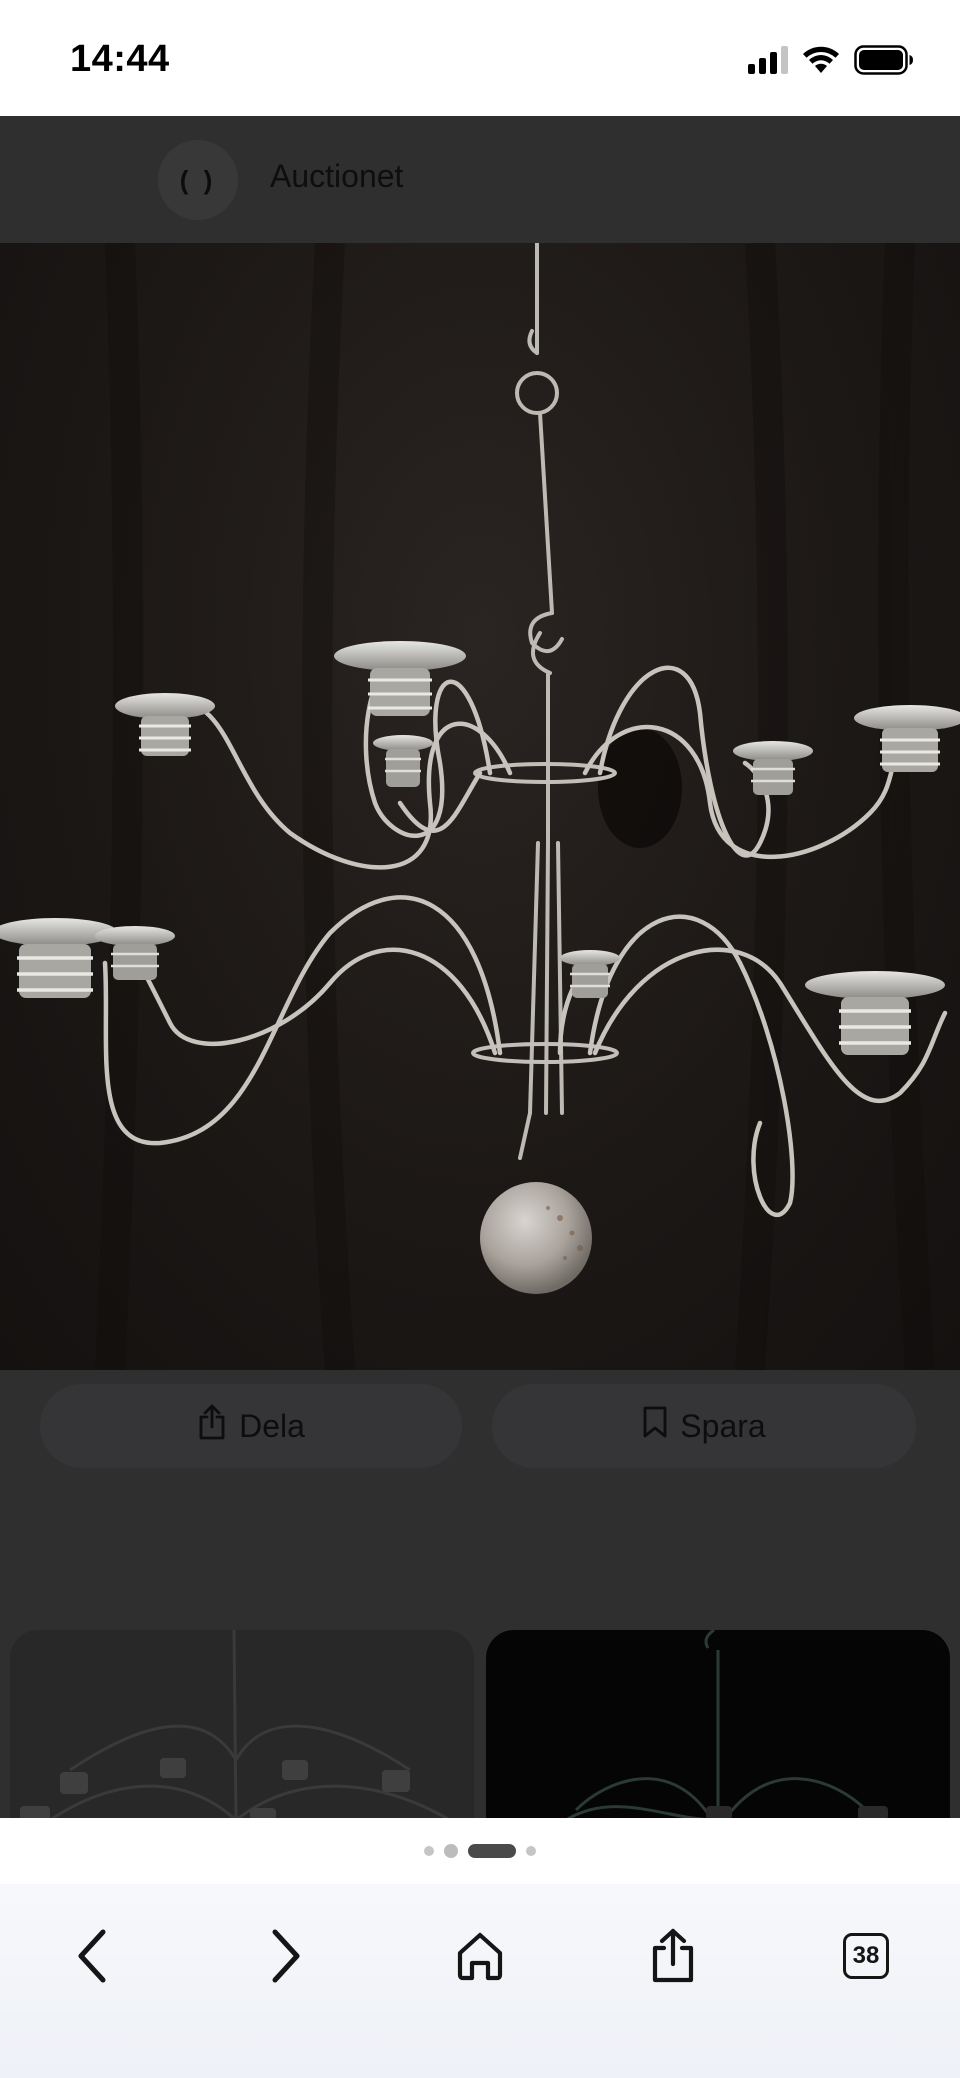 This screenshot has width=960, height=2078. I want to click on tab-count: 38, so click(866, 1956).